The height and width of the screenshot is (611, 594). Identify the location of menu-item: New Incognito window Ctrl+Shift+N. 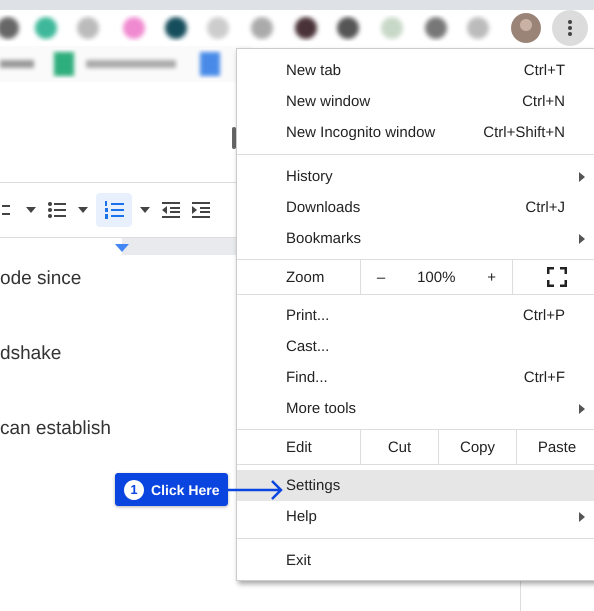
(415, 132).